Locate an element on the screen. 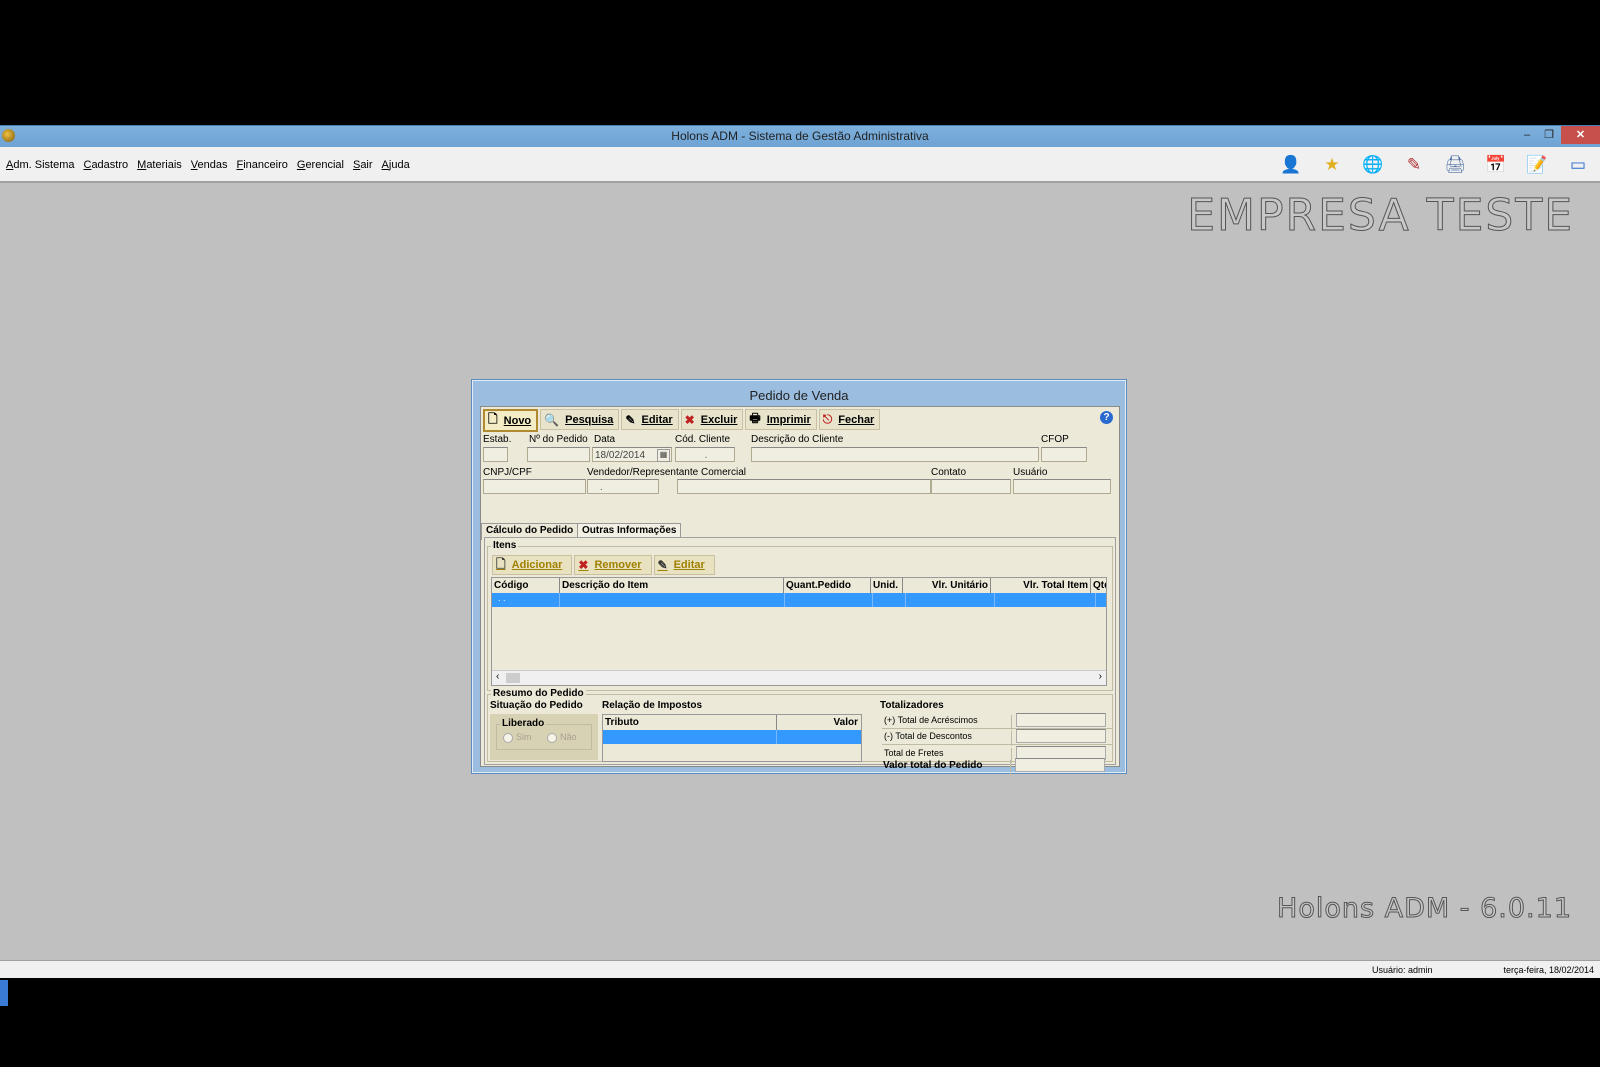  vendedor-code-field: . is located at coordinates (623, 486).